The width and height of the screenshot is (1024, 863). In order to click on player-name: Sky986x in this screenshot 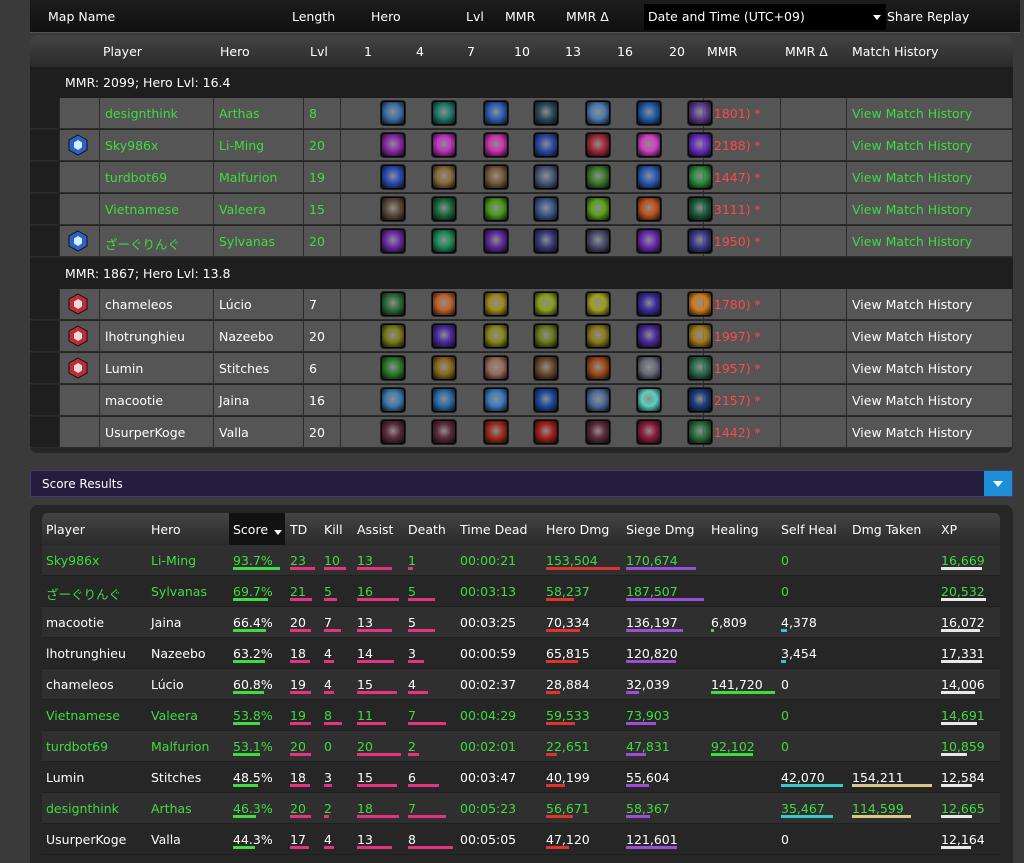, I will do `click(157, 145)`.